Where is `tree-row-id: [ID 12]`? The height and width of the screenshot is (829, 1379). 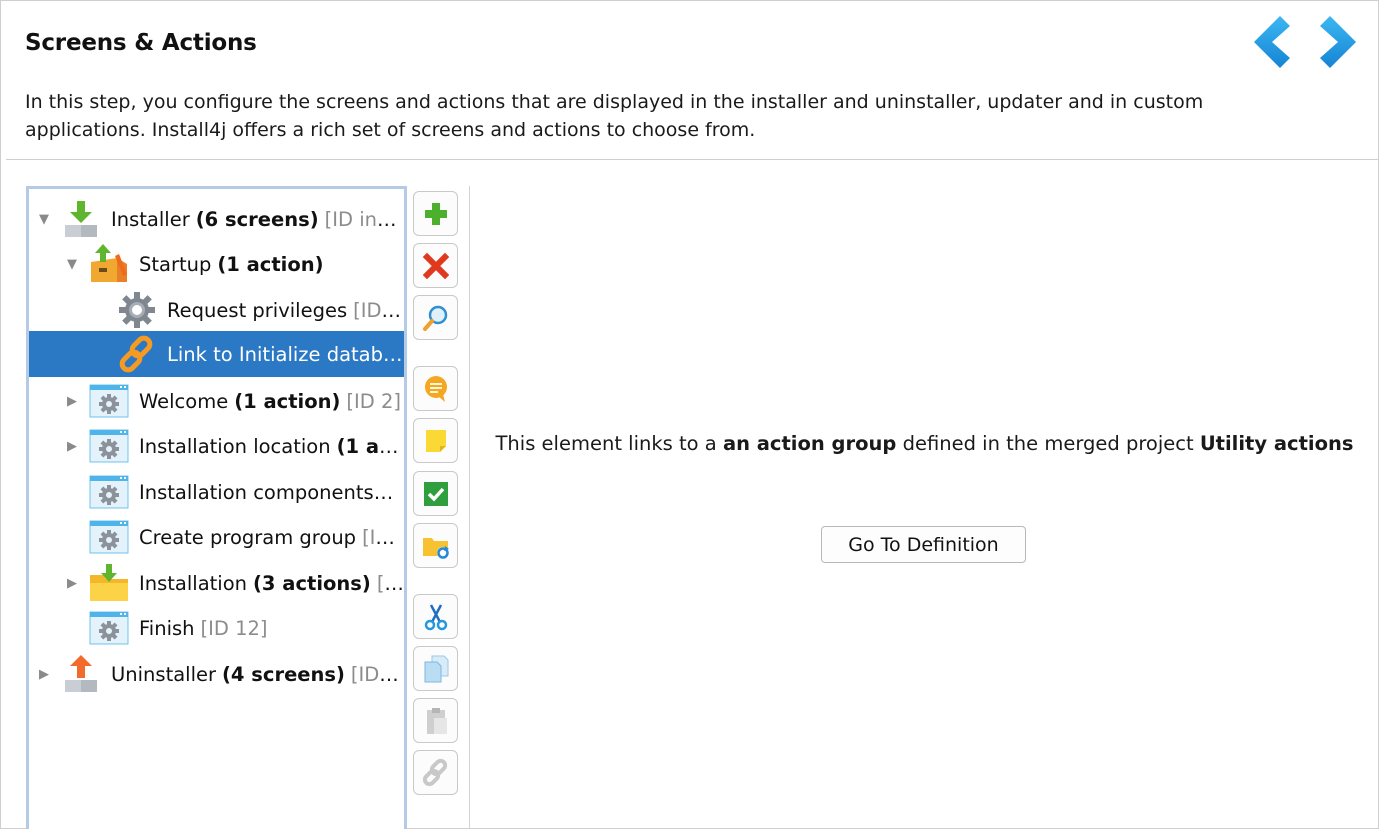 tree-row-id: [ID 12] is located at coordinates (234, 628).